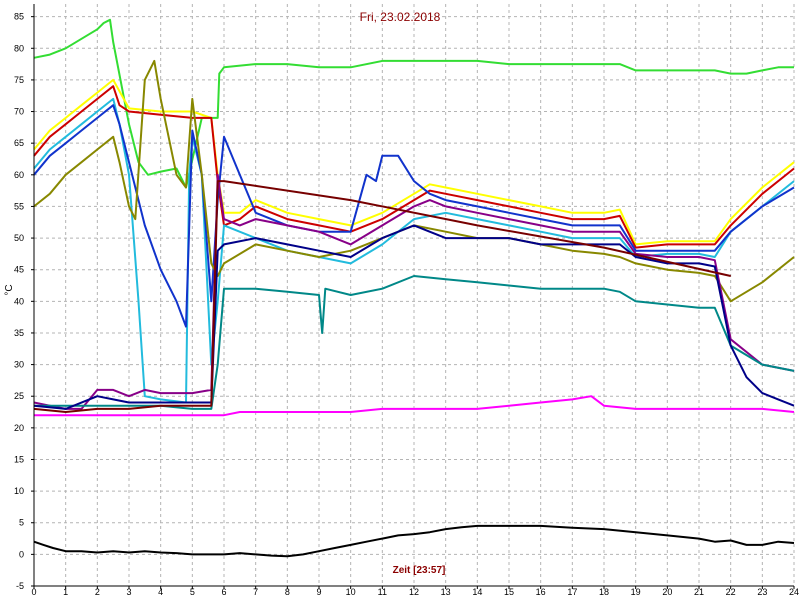 This screenshot has height=600, width=800. What do you see at coordinates (19, 48) in the screenshot?
I see `y-tick-label: 80` at bounding box center [19, 48].